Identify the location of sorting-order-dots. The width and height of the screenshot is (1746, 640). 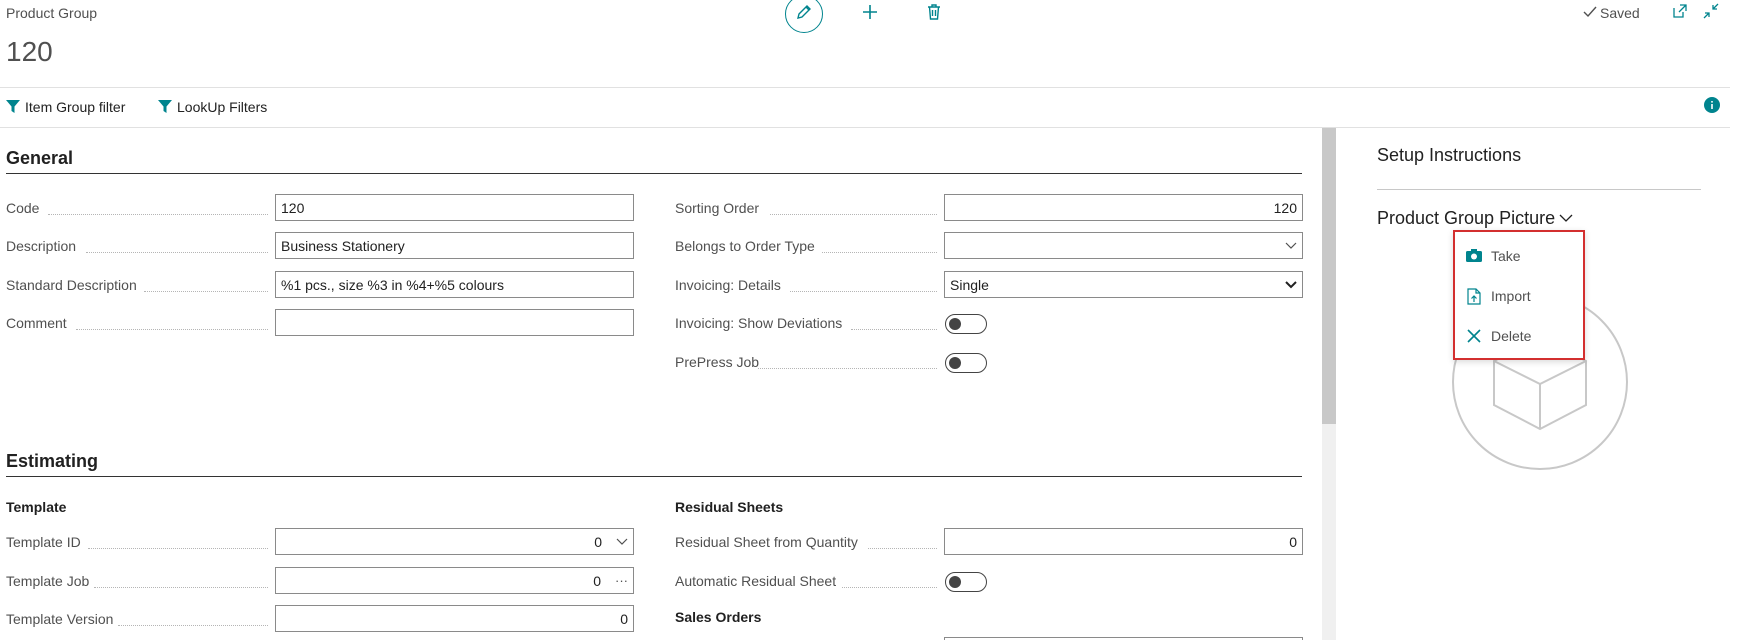
(853, 214).